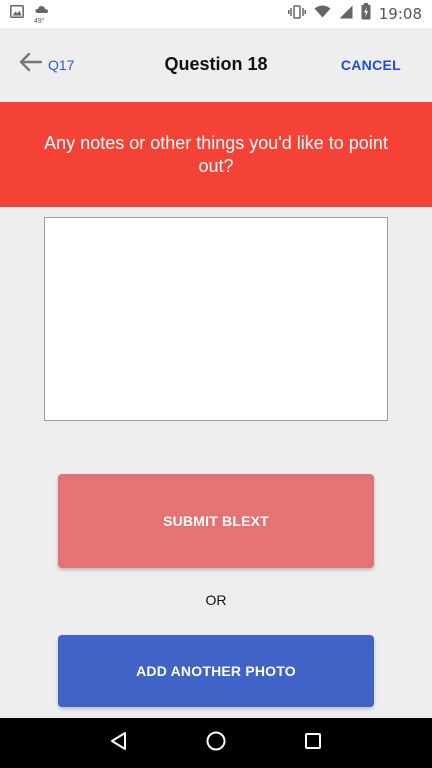 The height and width of the screenshot is (768, 432). I want to click on home-circle-icon, so click(216, 743).